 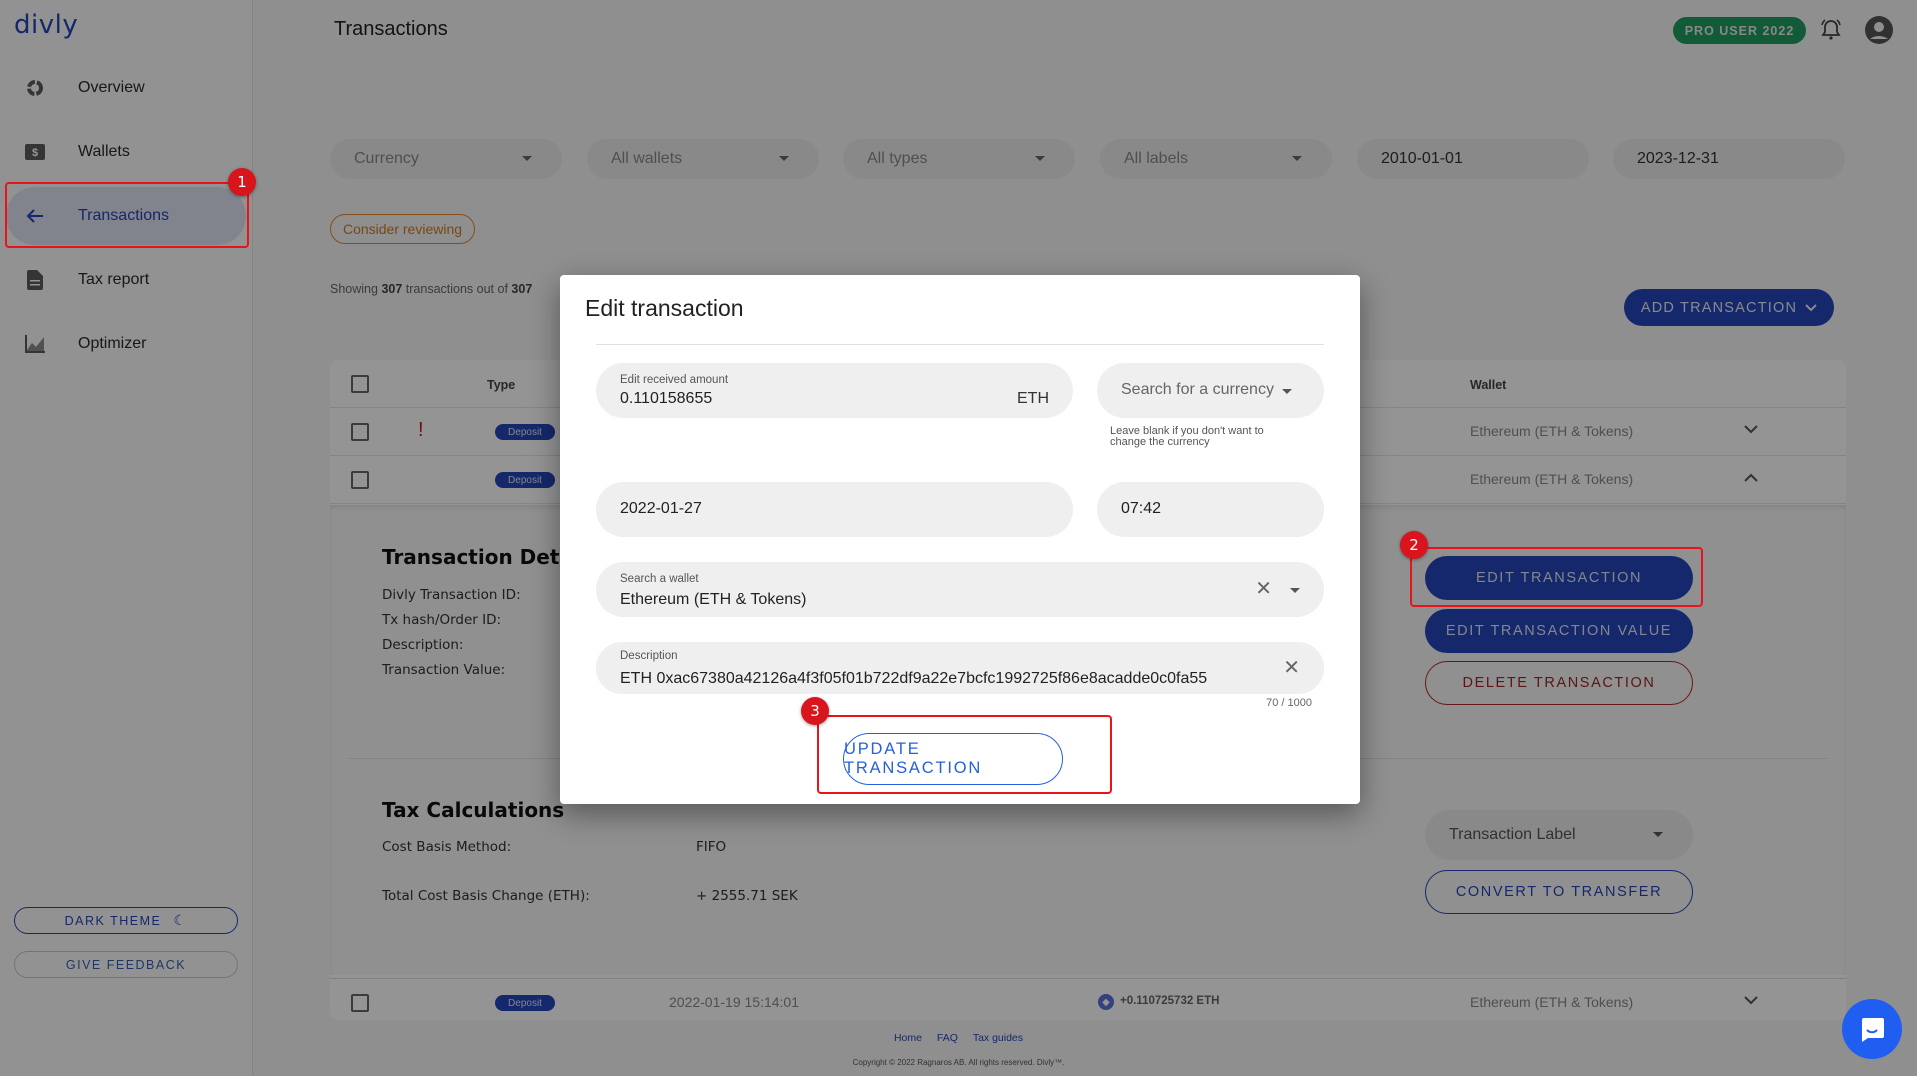 I want to click on received-amount-label: Edit received amount, so click(x=674, y=380).